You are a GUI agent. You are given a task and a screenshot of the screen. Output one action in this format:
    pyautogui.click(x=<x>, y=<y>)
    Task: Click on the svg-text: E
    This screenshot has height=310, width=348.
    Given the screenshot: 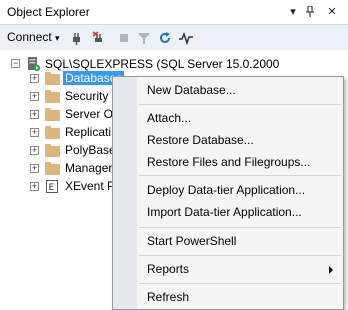 What is the action you would take?
    pyautogui.click(x=52, y=188)
    